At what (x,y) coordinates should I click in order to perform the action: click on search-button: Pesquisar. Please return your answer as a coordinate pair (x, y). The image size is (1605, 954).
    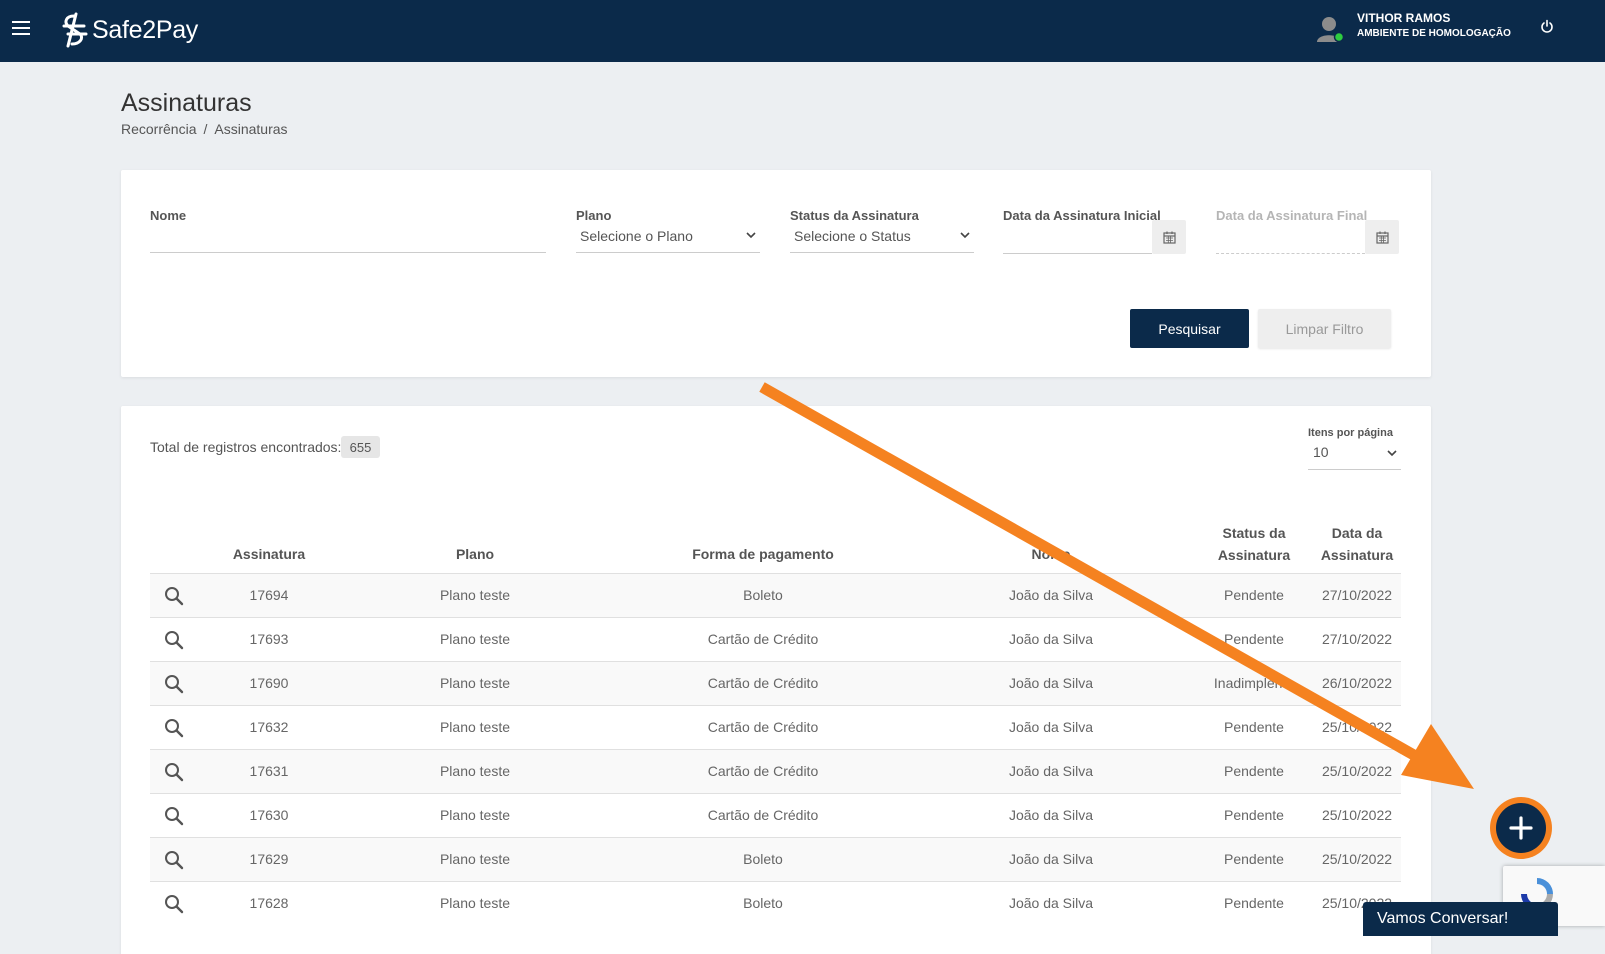
    Looking at the image, I should click on (1189, 328).